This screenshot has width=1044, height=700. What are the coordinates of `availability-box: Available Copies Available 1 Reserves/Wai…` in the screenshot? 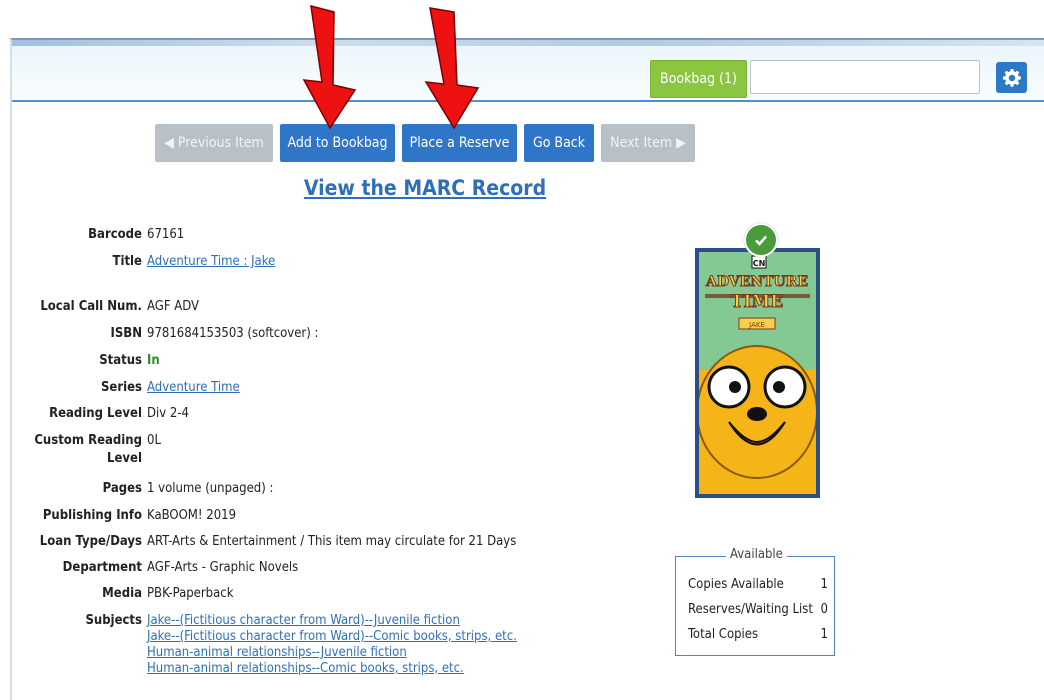 It's located at (755, 601).